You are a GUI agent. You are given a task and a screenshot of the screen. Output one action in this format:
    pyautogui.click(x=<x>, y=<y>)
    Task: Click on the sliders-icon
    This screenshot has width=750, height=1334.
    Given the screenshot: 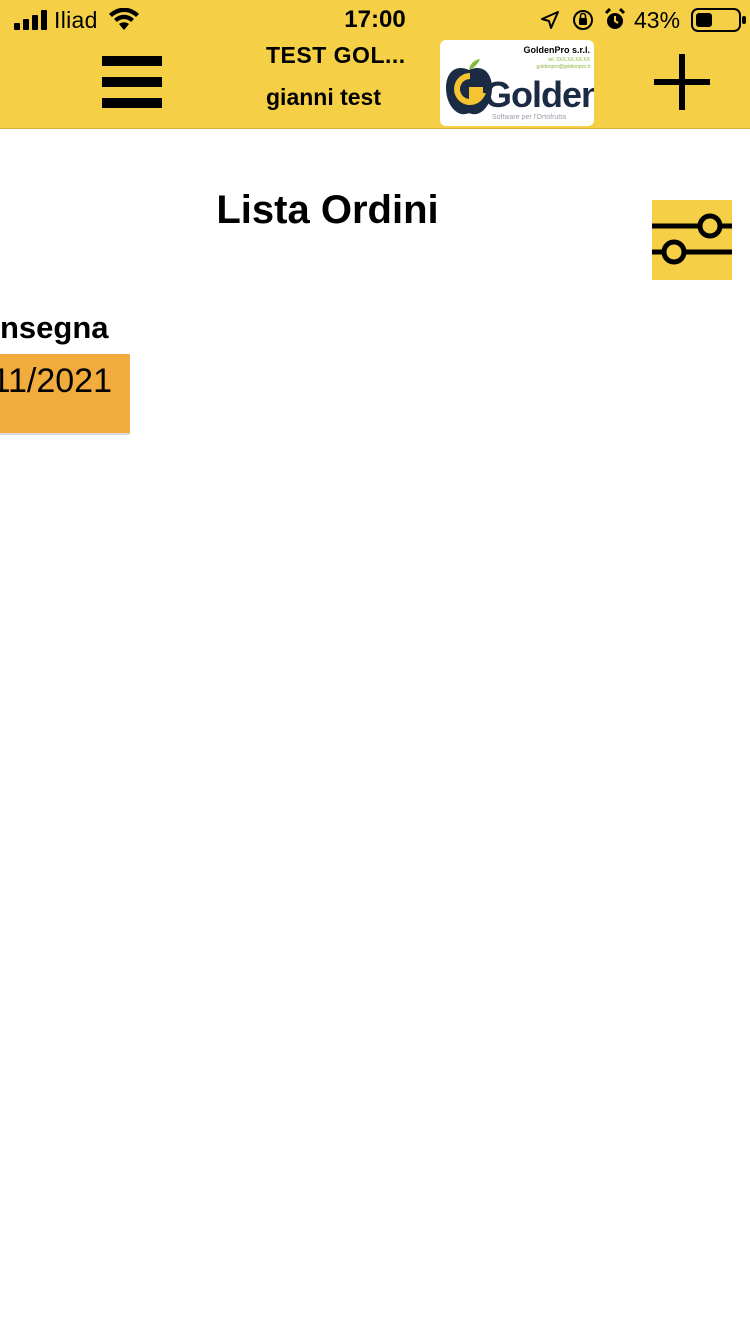 What is the action you would take?
    pyautogui.click(x=692, y=239)
    